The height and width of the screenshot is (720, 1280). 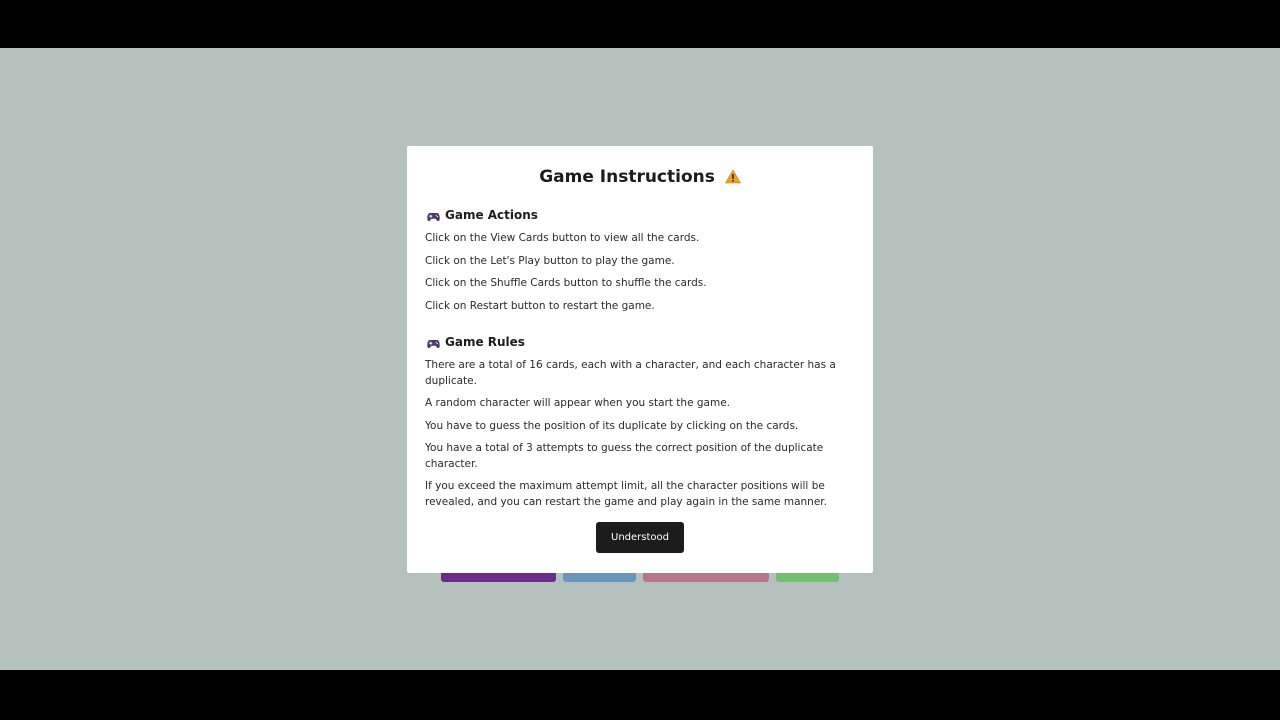 I want to click on game-rules-heading: Game Rules, so click(x=485, y=342).